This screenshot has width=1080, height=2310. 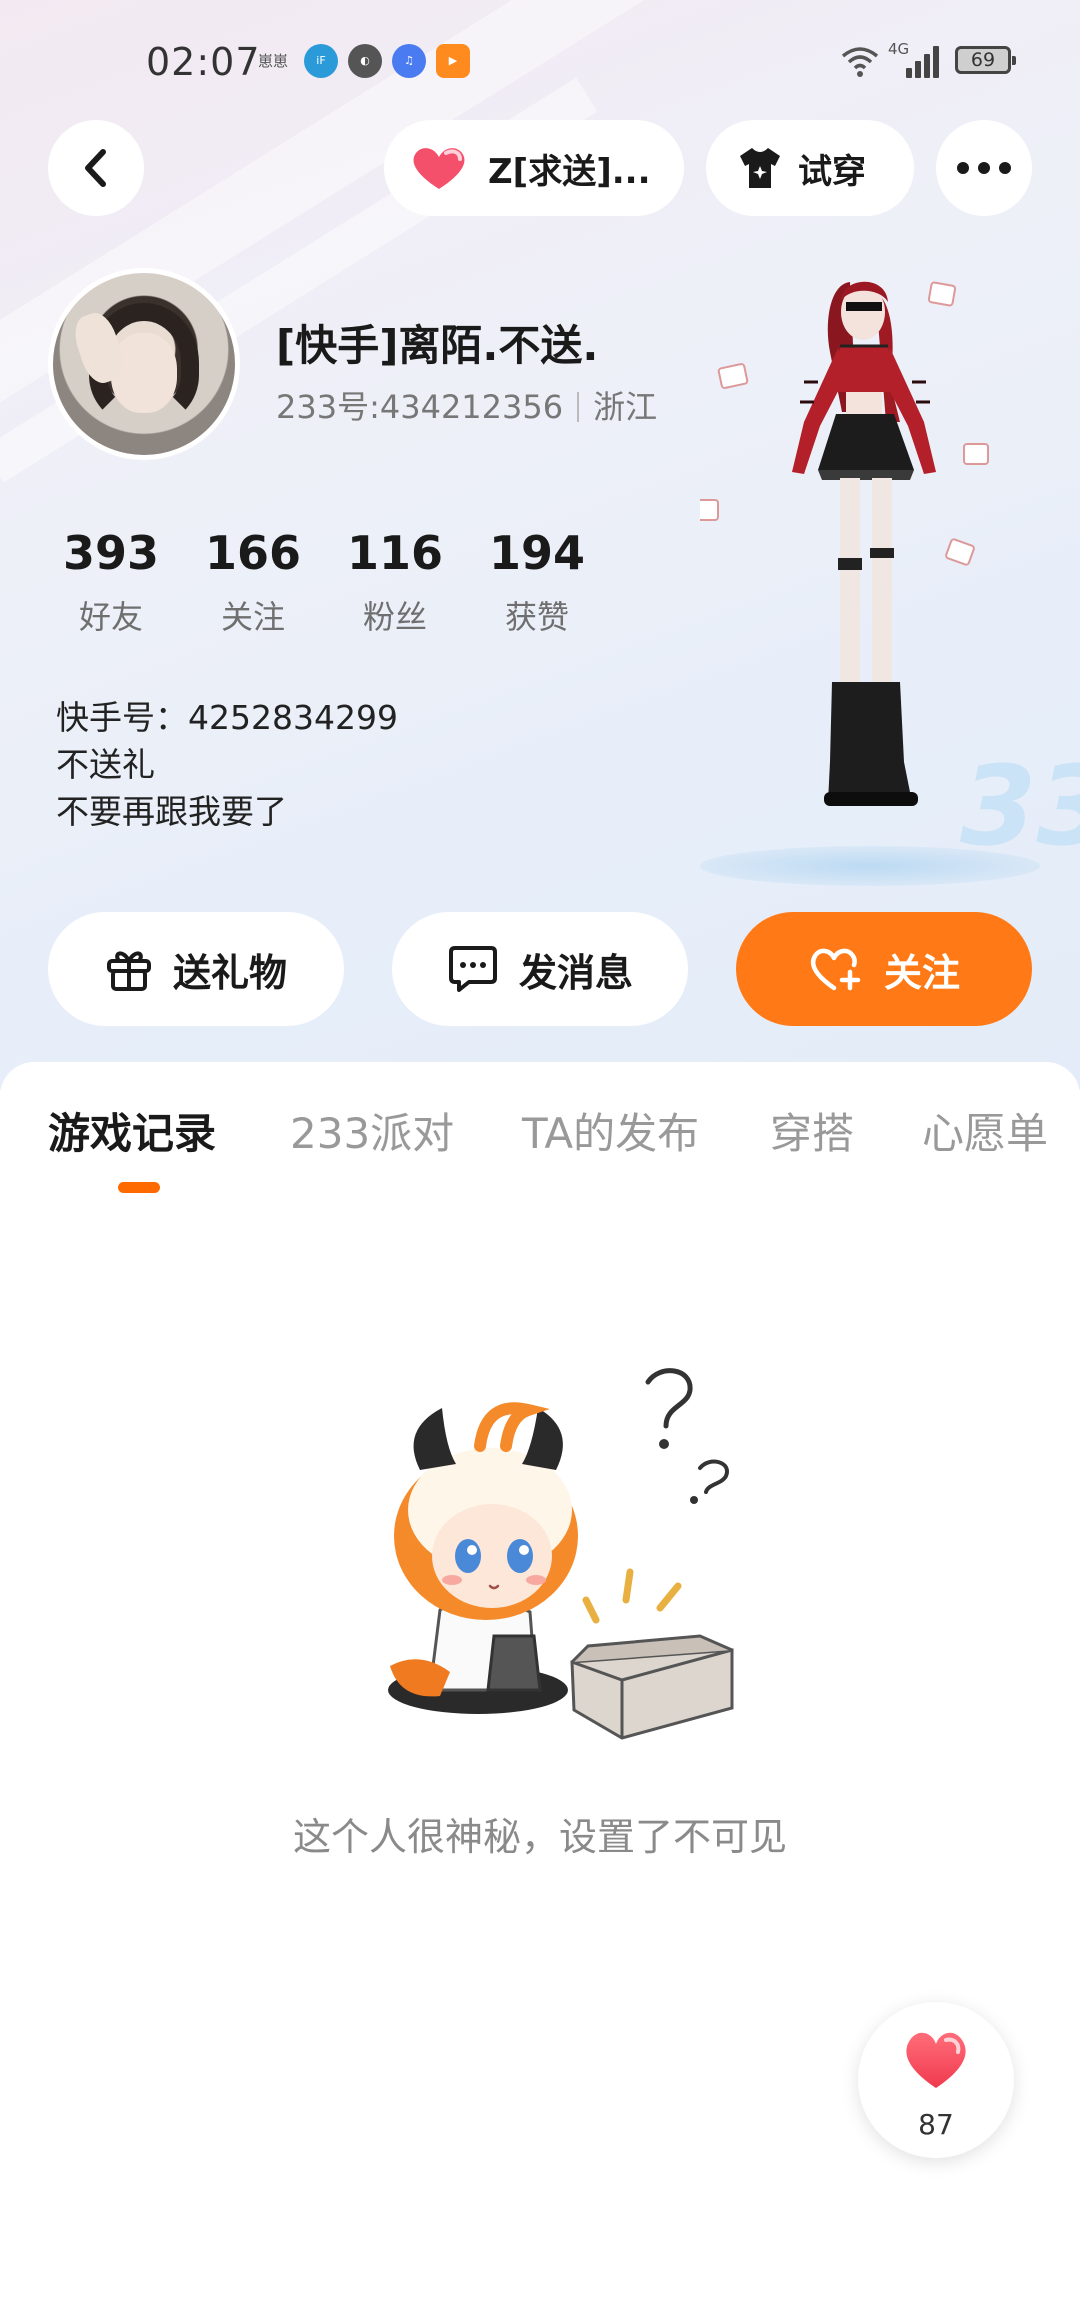 What do you see at coordinates (561, 1554) in the screenshot?
I see `empty-state-illustration` at bounding box center [561, 1554].